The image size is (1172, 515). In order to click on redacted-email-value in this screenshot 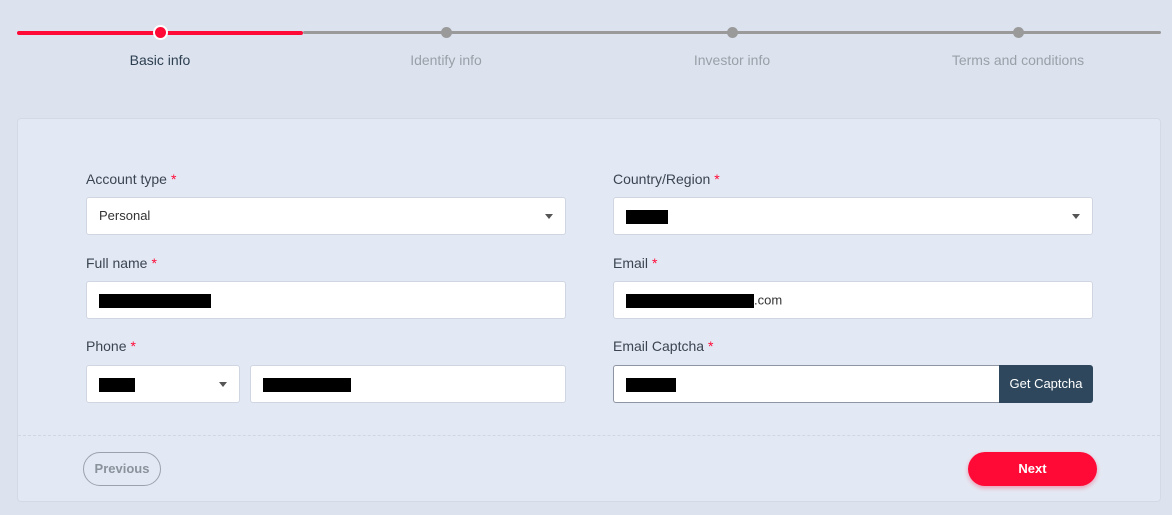, I will do `click(690, 300)`.